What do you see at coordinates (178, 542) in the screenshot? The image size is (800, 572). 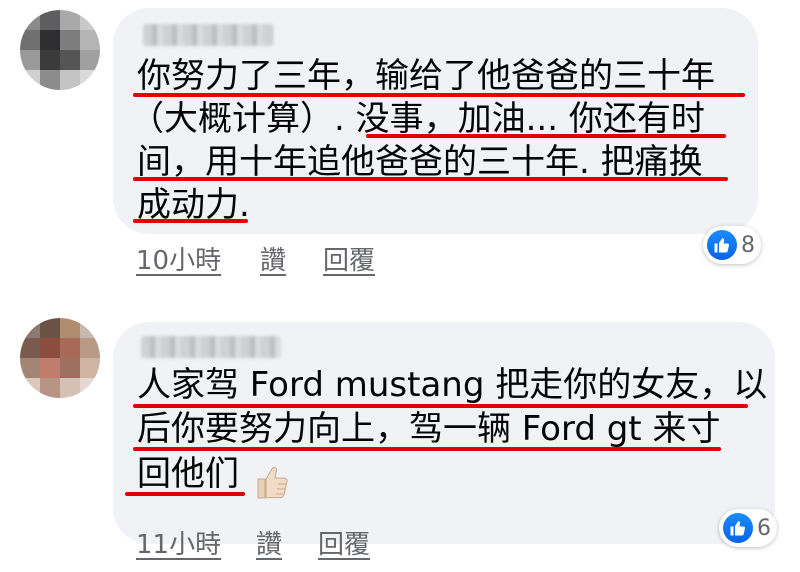 I see `timestamp-link: 11小時` at bounding box center [178, 542].